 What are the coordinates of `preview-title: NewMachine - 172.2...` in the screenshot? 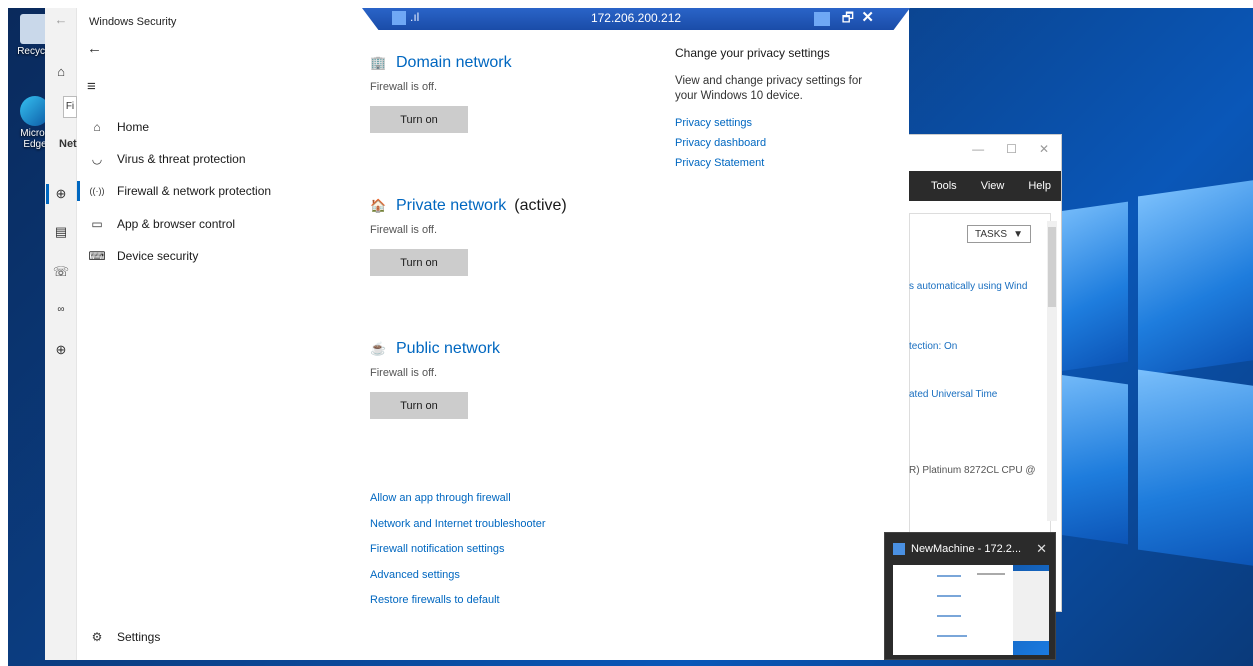 It's located at (966, 549).